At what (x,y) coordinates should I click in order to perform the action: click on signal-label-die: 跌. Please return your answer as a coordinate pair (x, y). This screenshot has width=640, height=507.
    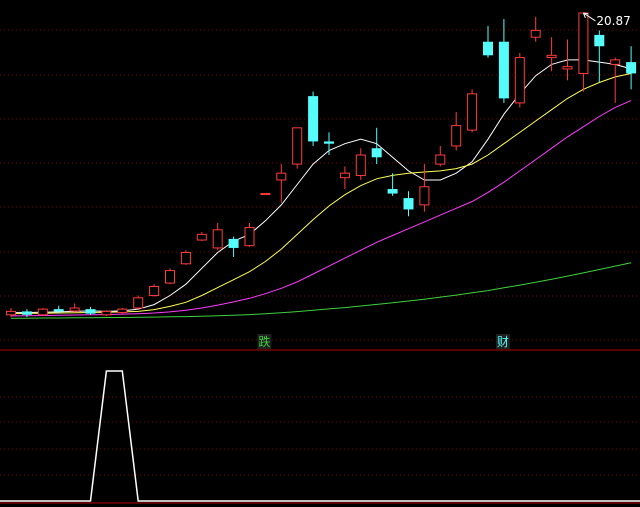
    Looking at the image, I should click on (264, 341).